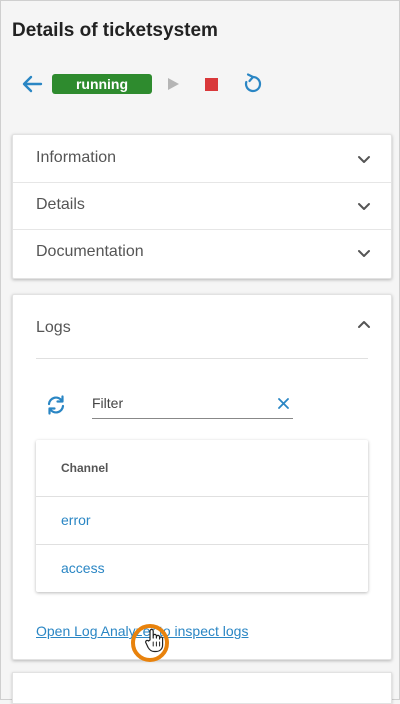  I want to click on section-label: Documentation, so click(90, 251).